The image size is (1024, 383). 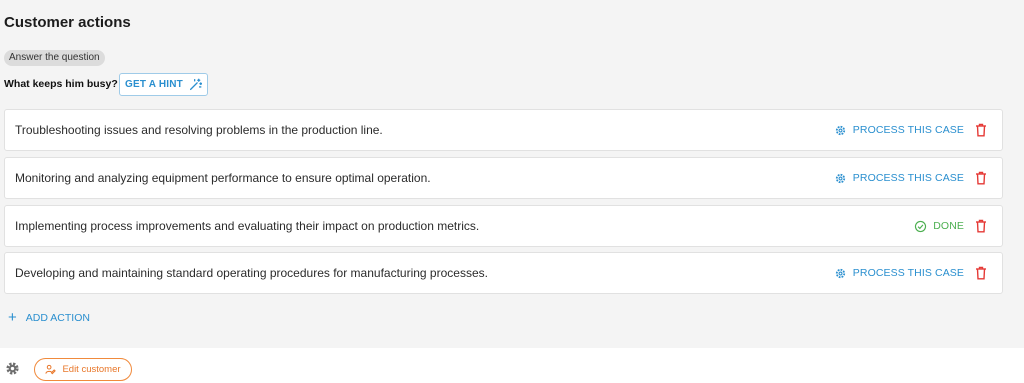 What do you see at coordinates (61, 84) in the screenshot?
I see `question-label: What keeps him busy?` at bounding box center [61, 84].